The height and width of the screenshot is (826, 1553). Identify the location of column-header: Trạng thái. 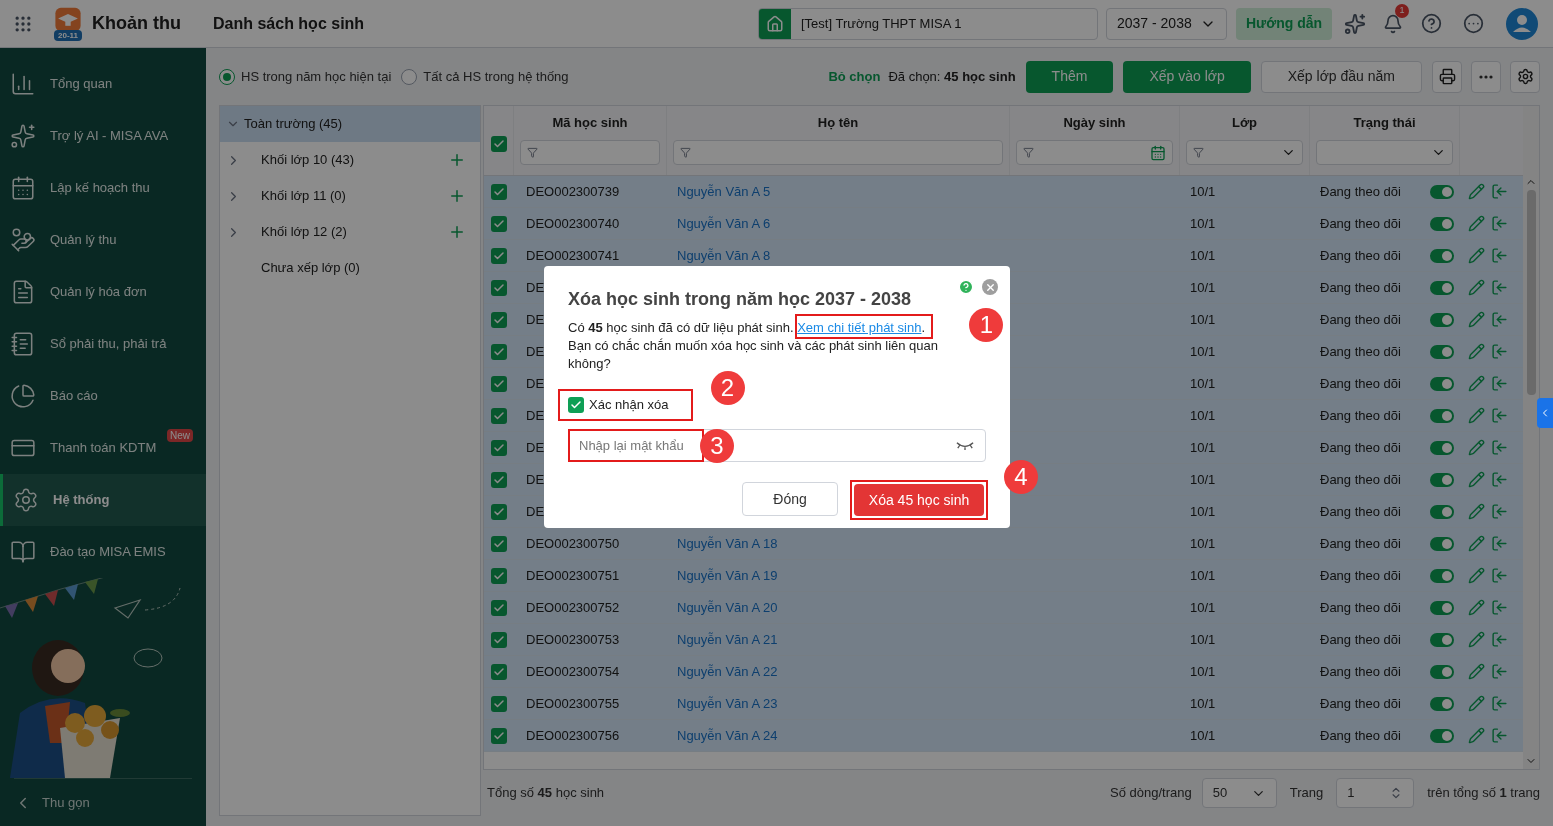
(1384, 123).